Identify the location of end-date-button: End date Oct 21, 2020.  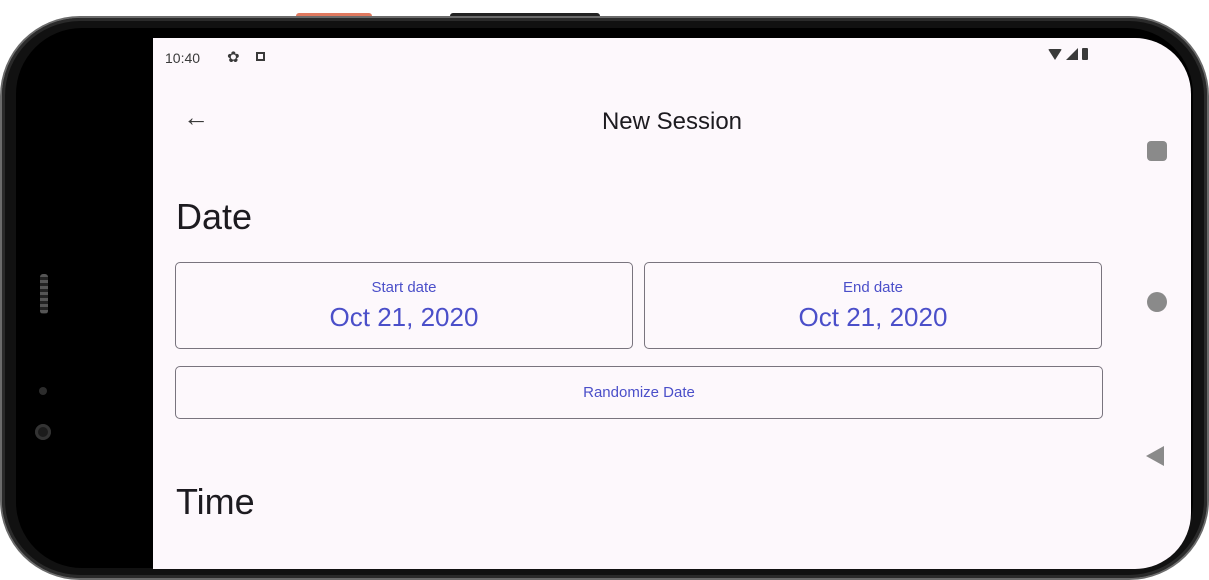
(873, 305).